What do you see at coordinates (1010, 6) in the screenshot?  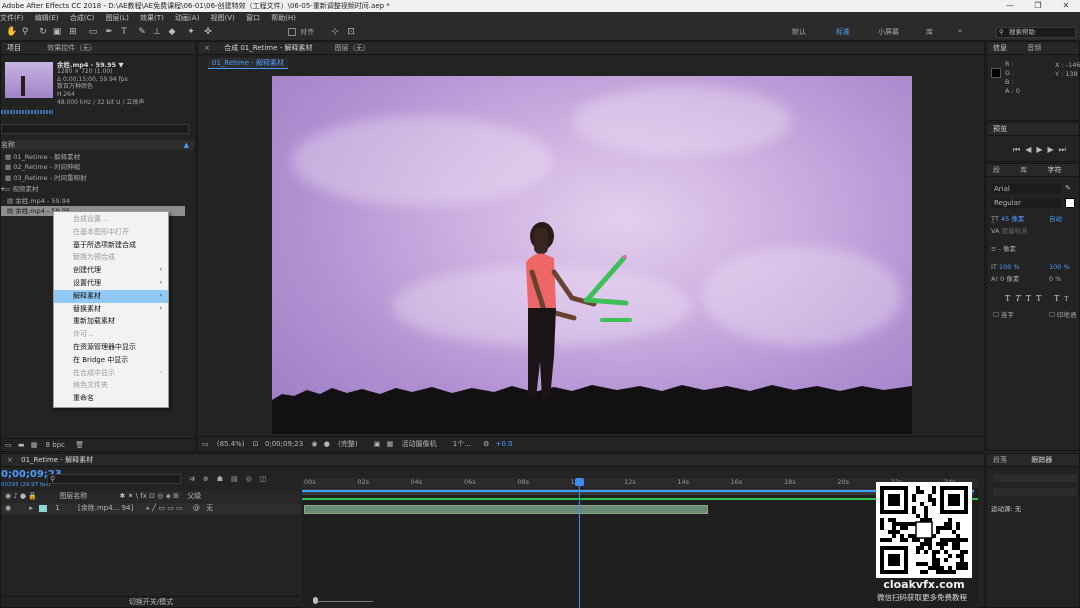 I see `minimize-button: —` at bounding box center [1010, 6].